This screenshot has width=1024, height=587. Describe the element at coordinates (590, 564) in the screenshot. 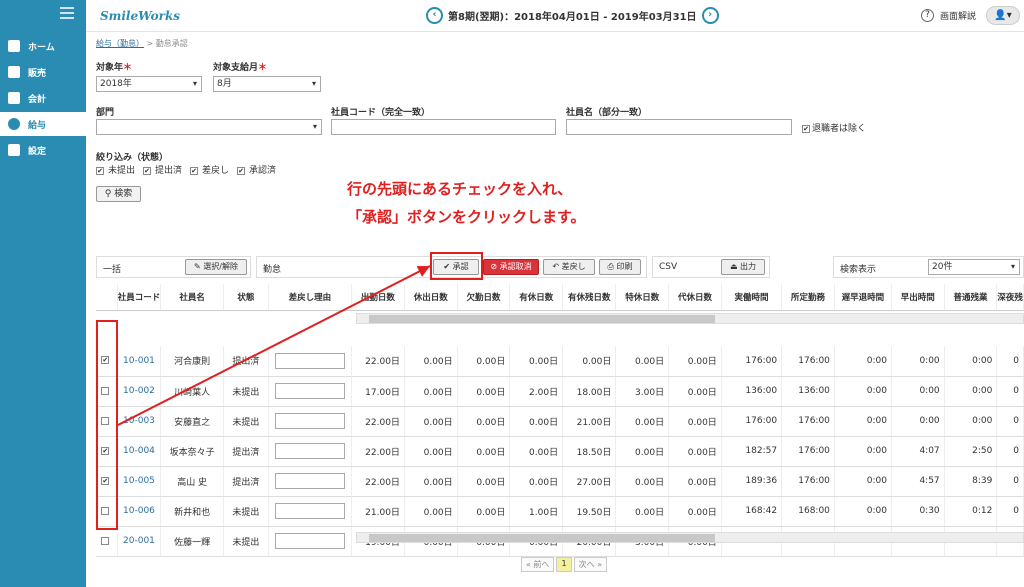

I see `next-page-button: 次へ »` at that location.